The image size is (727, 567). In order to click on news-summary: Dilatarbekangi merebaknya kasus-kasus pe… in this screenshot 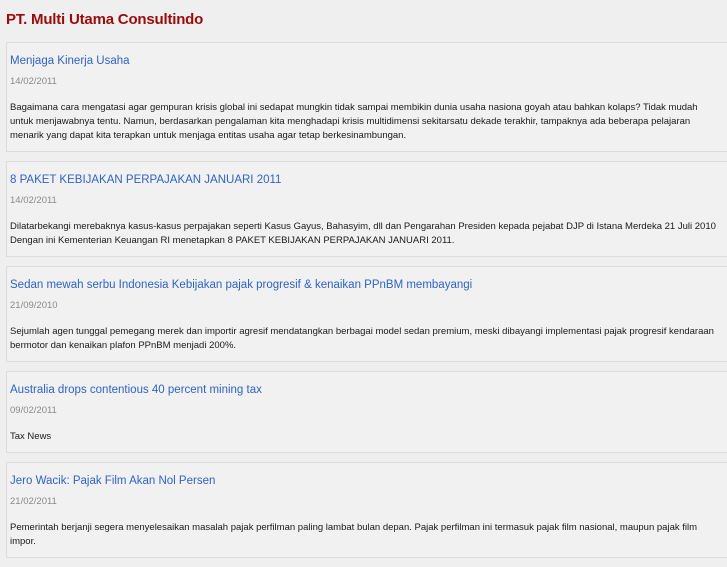, I will do `click(363, 233)`.